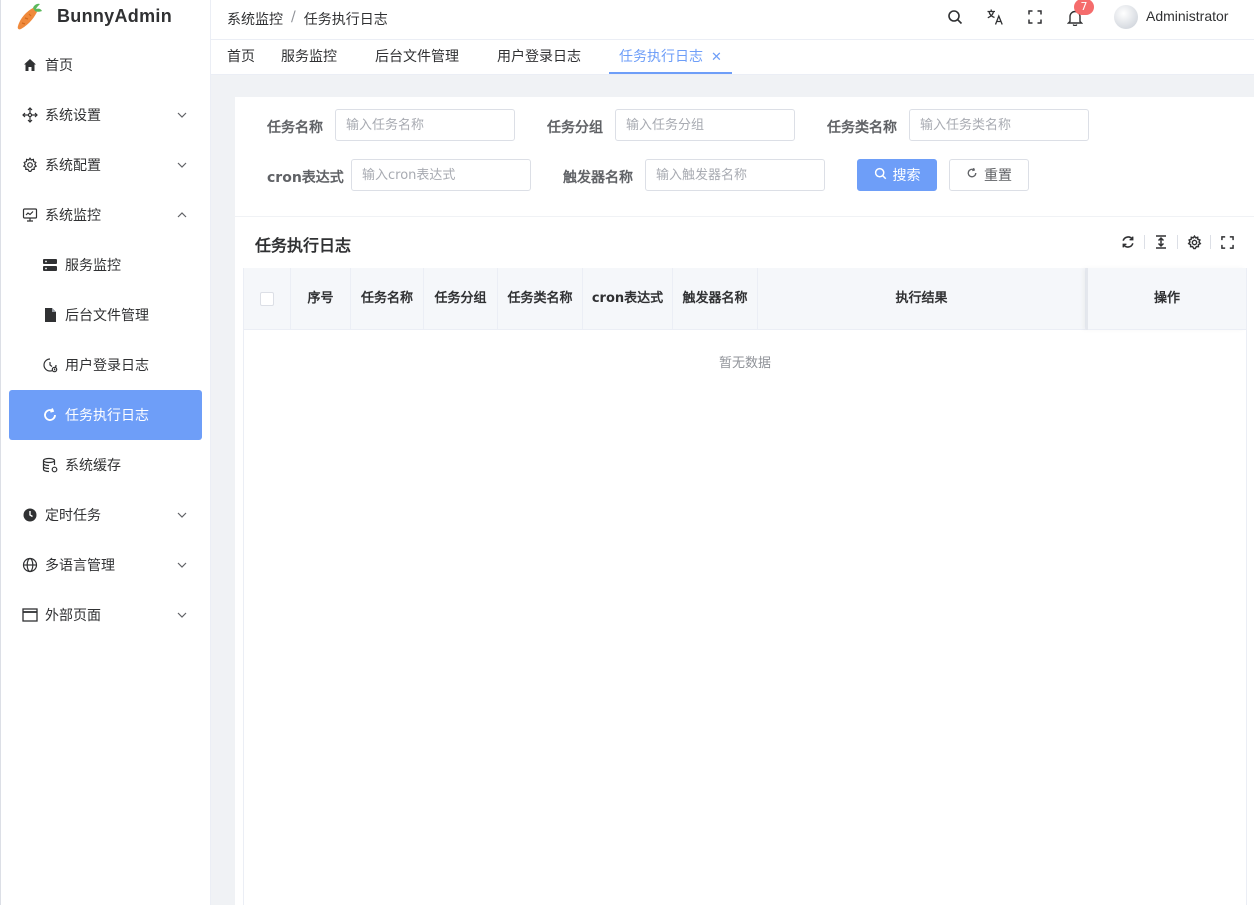 The width and height of the screenshot is (1254, 905). I want to click on empty-state-text: 暂无数据, so click(744, 363).